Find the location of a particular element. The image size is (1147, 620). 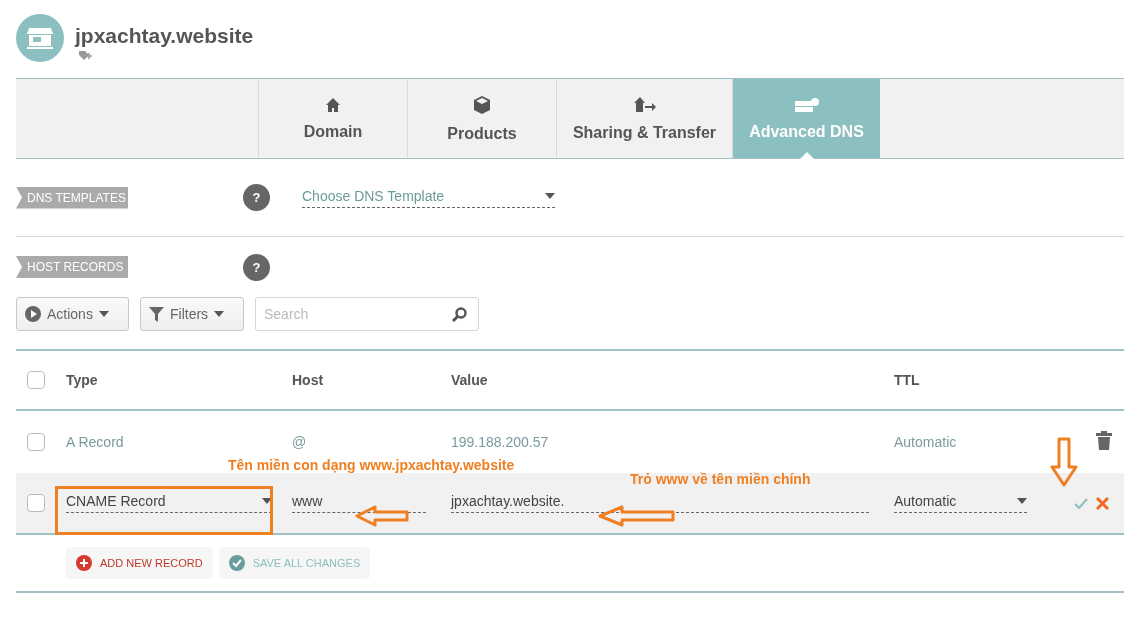

ttl-cell-text: Automatic is located at coordinates (926, 442).